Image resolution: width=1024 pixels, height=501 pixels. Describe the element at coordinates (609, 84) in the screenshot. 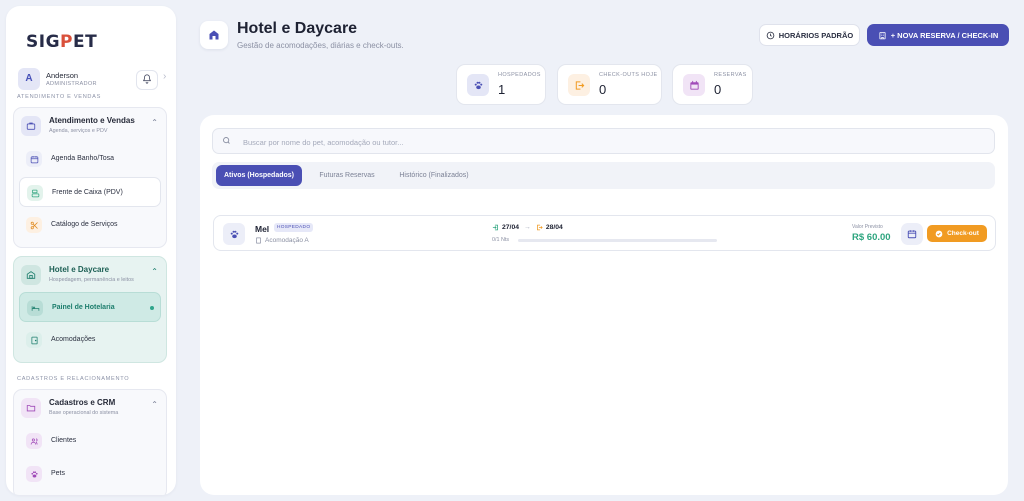

I see `stat-card-checkouts-today: CHECK-OUTS HOJE 0` at that location.